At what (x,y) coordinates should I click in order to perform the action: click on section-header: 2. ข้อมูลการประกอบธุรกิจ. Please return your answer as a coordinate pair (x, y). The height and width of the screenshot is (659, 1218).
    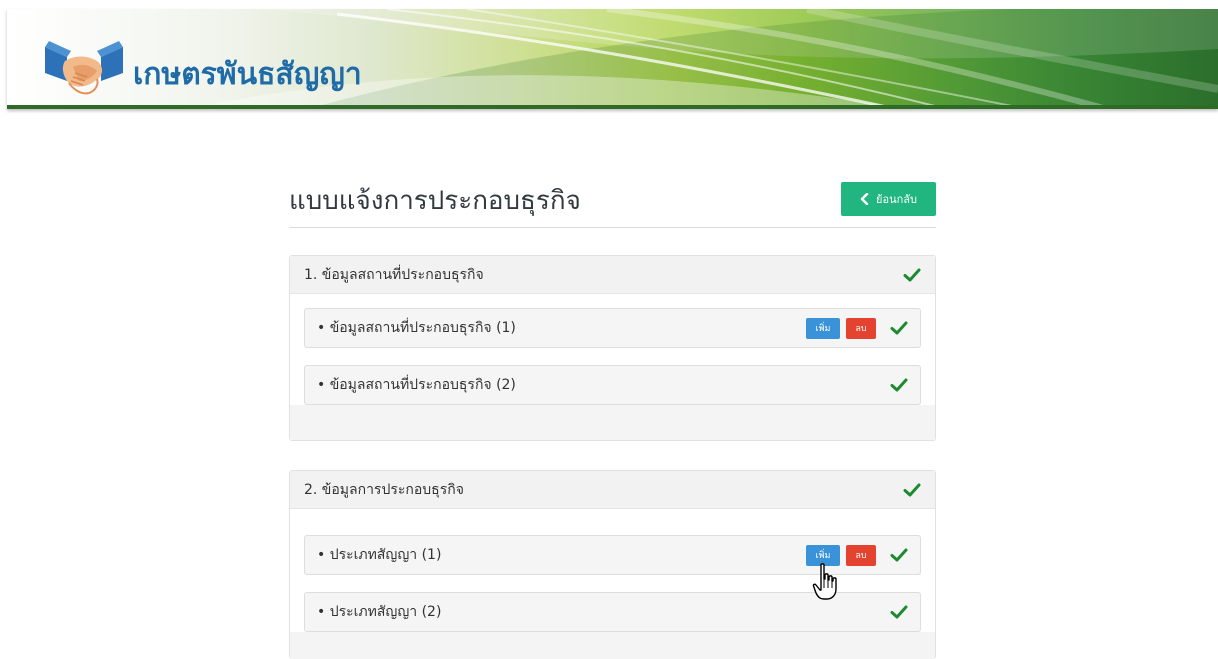
    Looking at the image, I should click on (612, 490).